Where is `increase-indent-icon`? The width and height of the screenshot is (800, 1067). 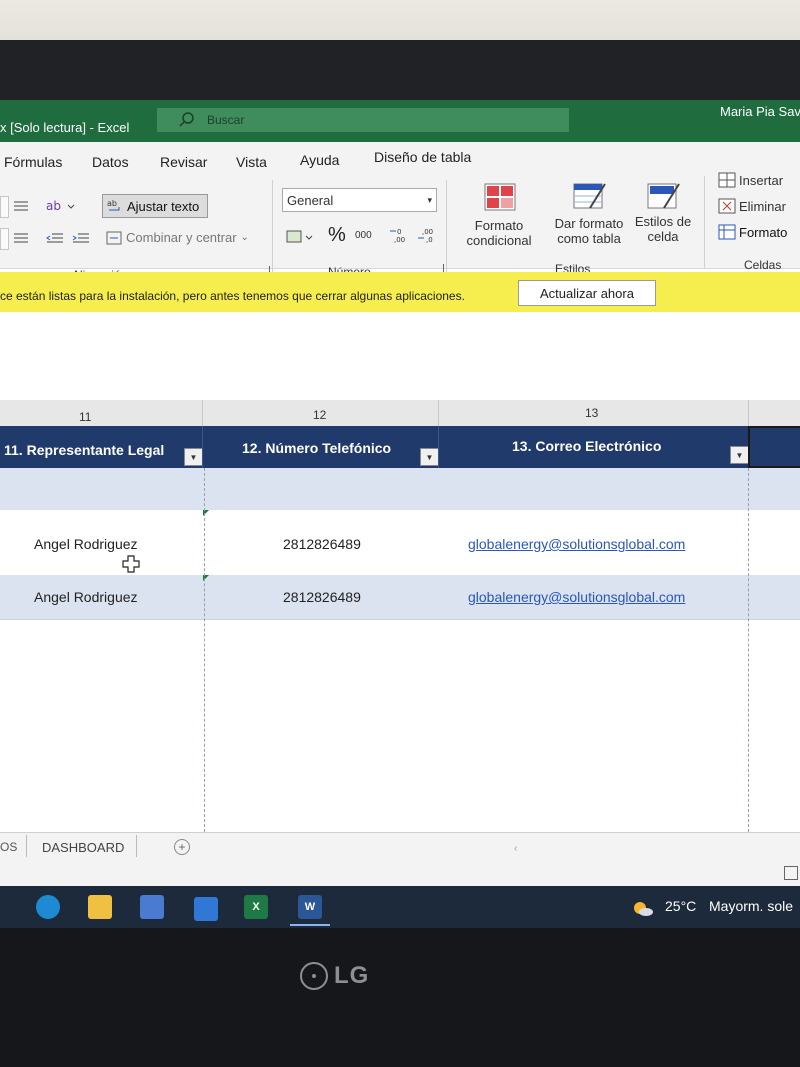
increase-indent-icon is located at coordinates (81, 238).